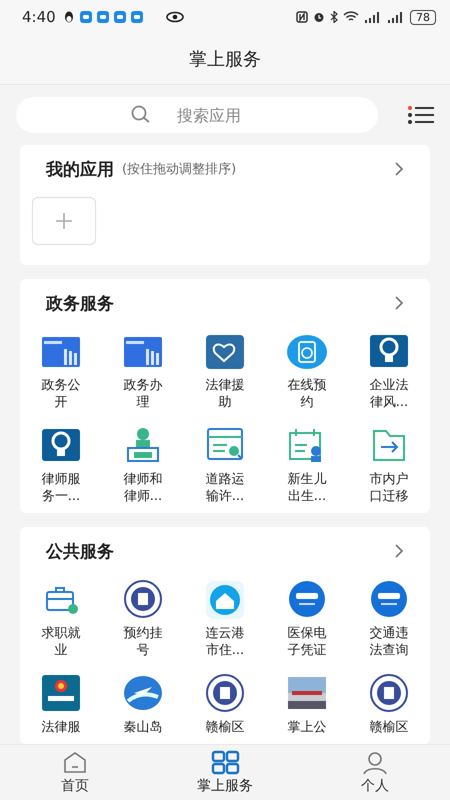 Image resolution: width=450 pixels, height=800 pixels. I want to click on app-label: 交通违法查询, so click(389, 642).